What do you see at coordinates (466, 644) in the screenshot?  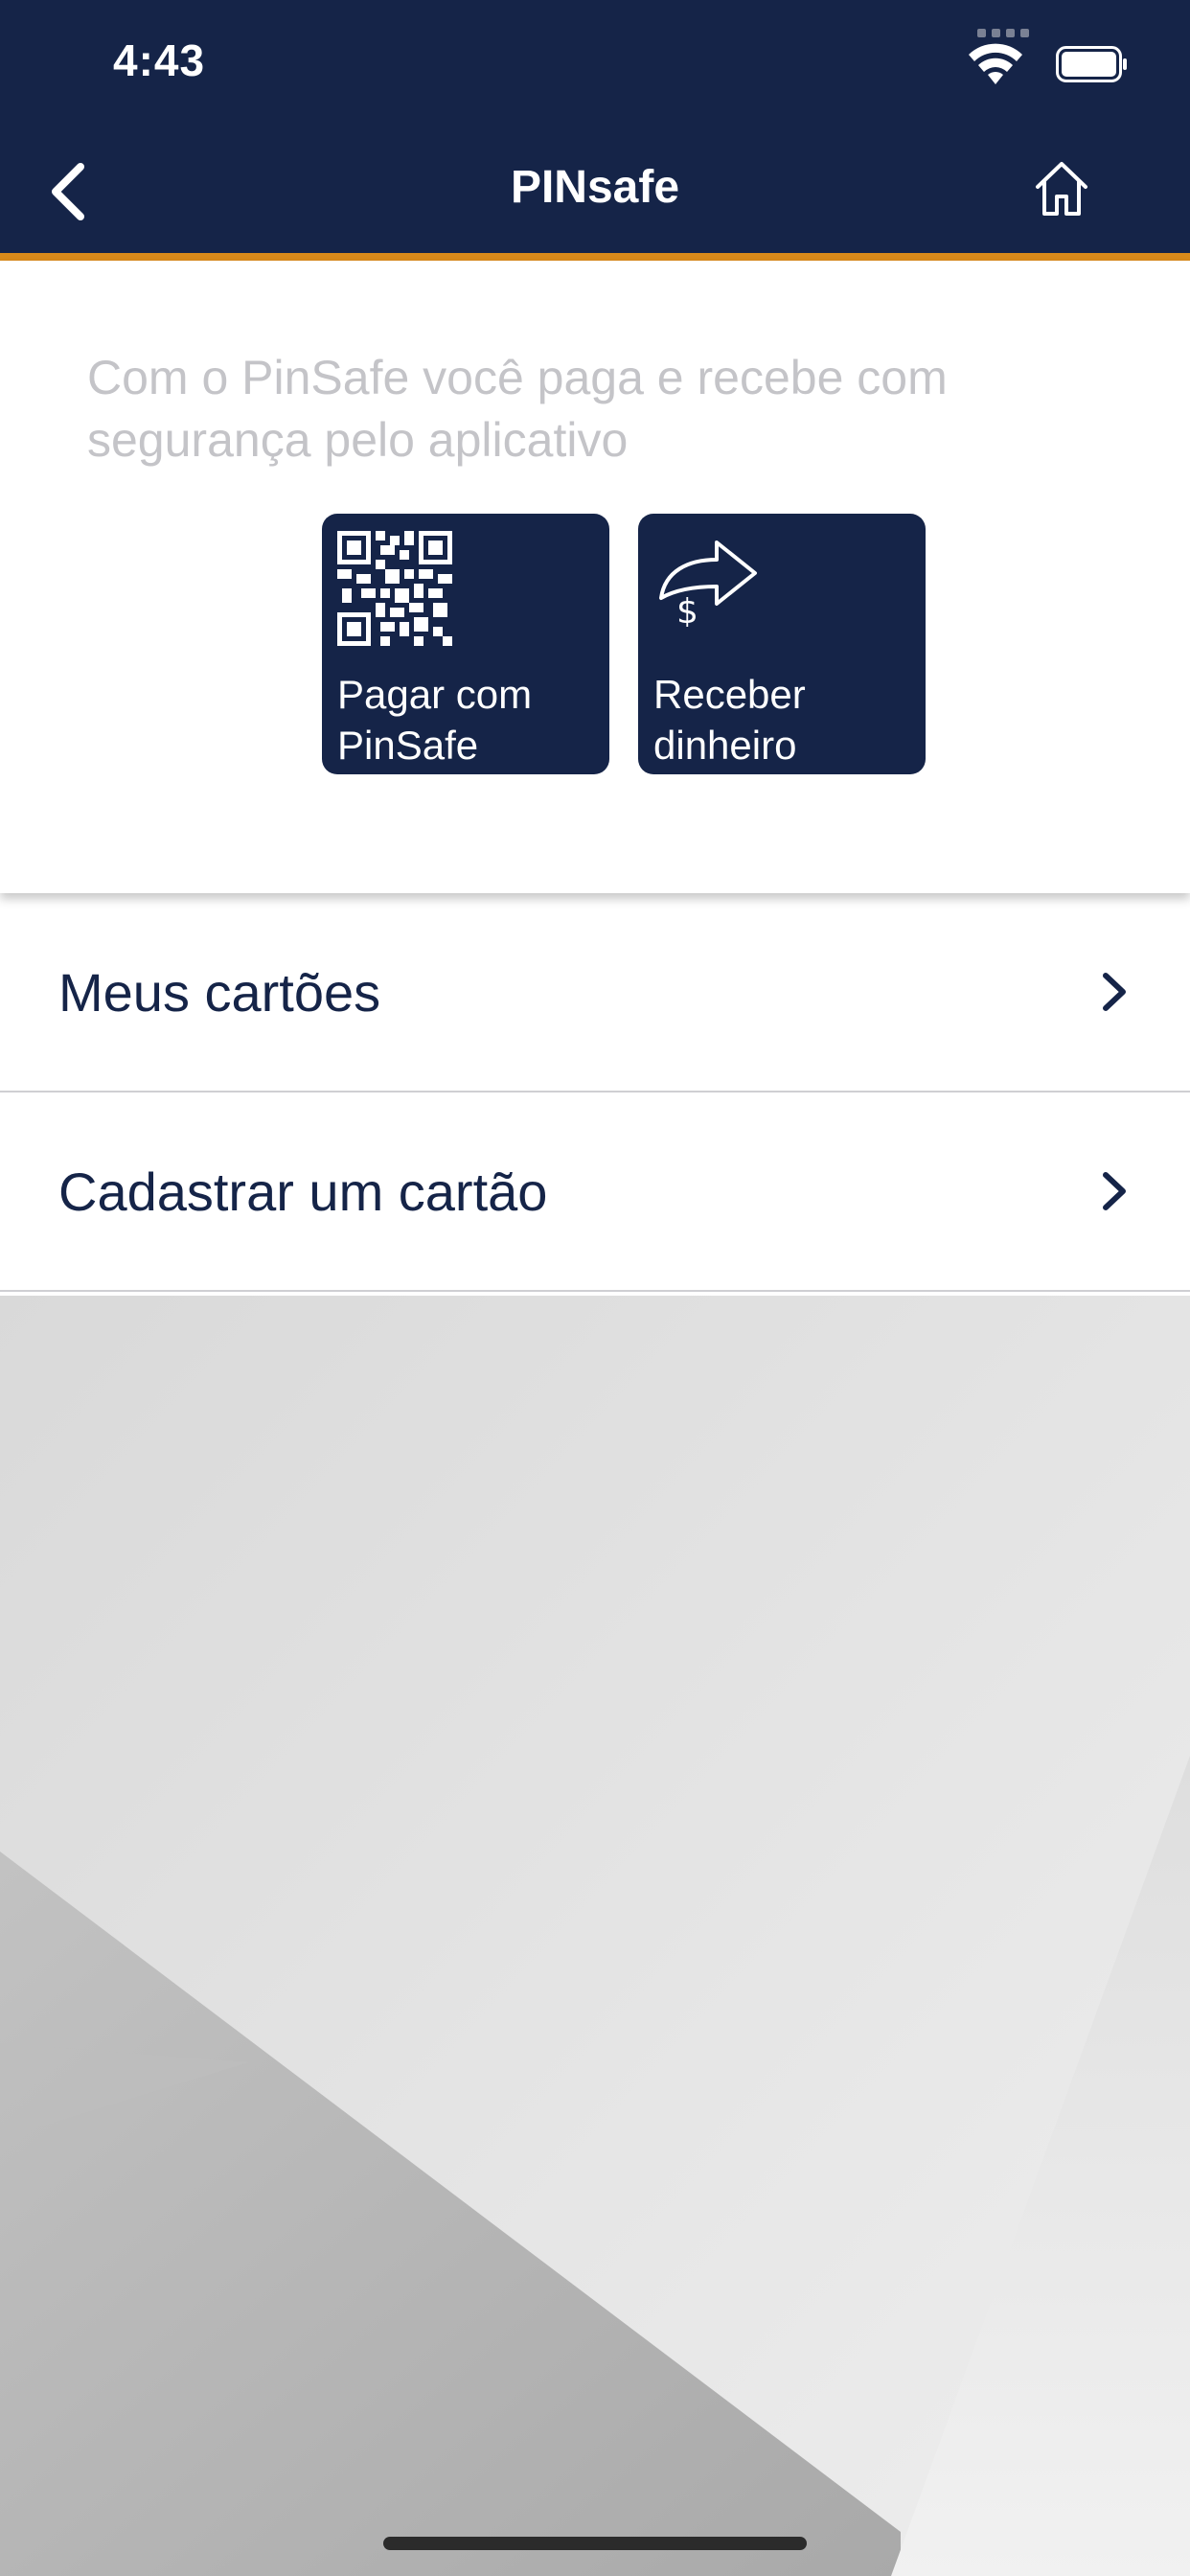 I see `pay-with-pinsafe-button: Pagar com PinSafe` at bounding box center [466, 644].